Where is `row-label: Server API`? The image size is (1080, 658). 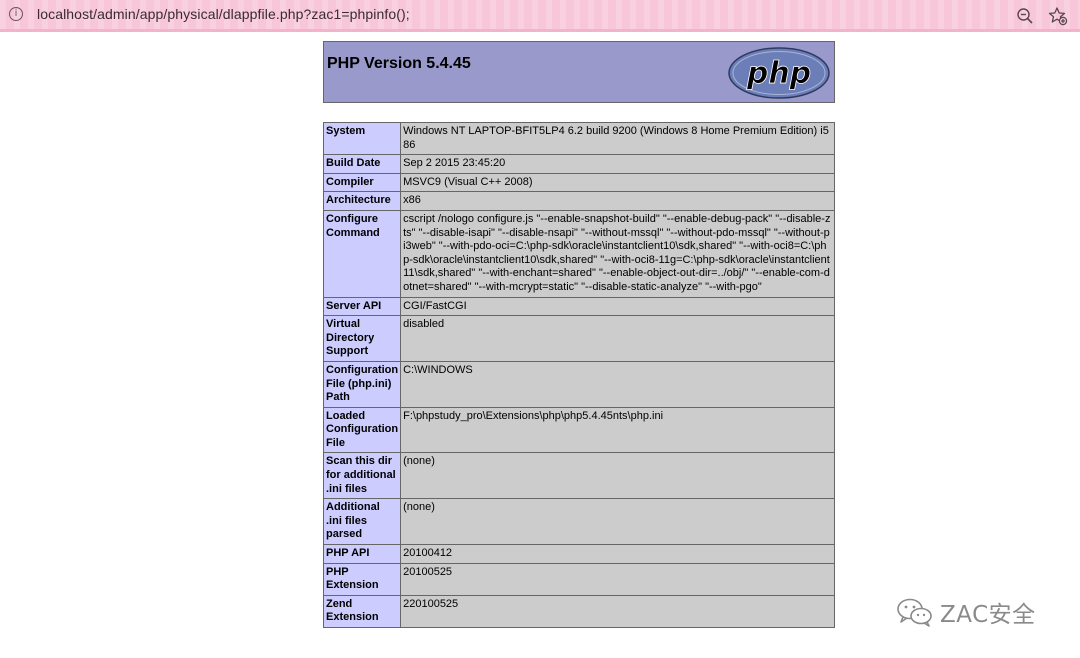 row-label: Server API is located at coordinates (362, 306).